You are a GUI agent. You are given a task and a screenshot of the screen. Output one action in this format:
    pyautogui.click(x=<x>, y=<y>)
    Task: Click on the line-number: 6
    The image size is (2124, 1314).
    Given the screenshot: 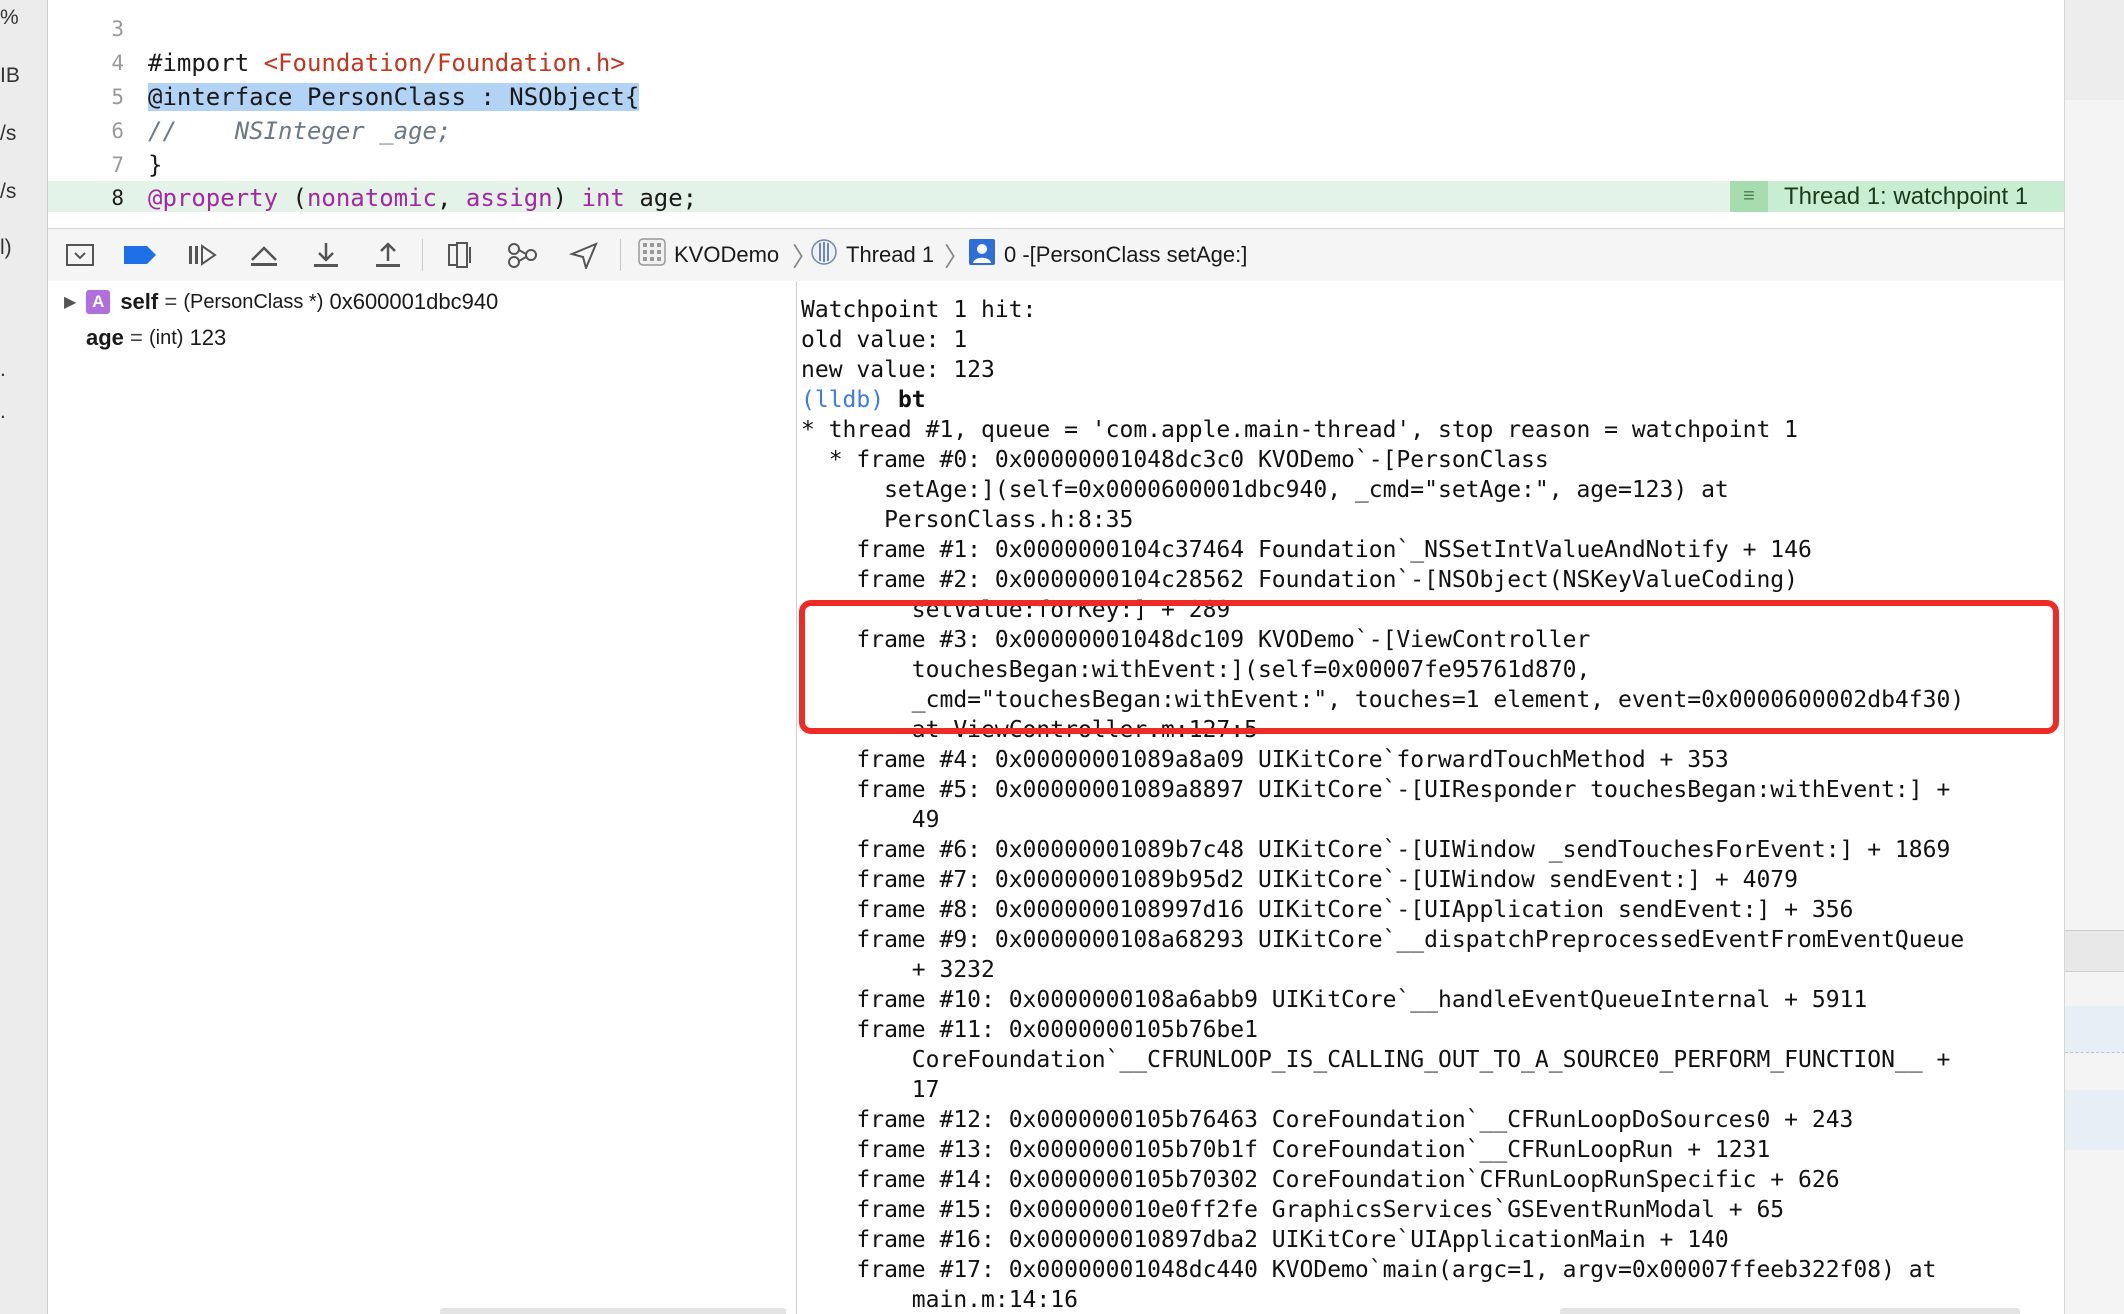 What is the action you would take?
    pyautogui.click(x=117, y=131)
    